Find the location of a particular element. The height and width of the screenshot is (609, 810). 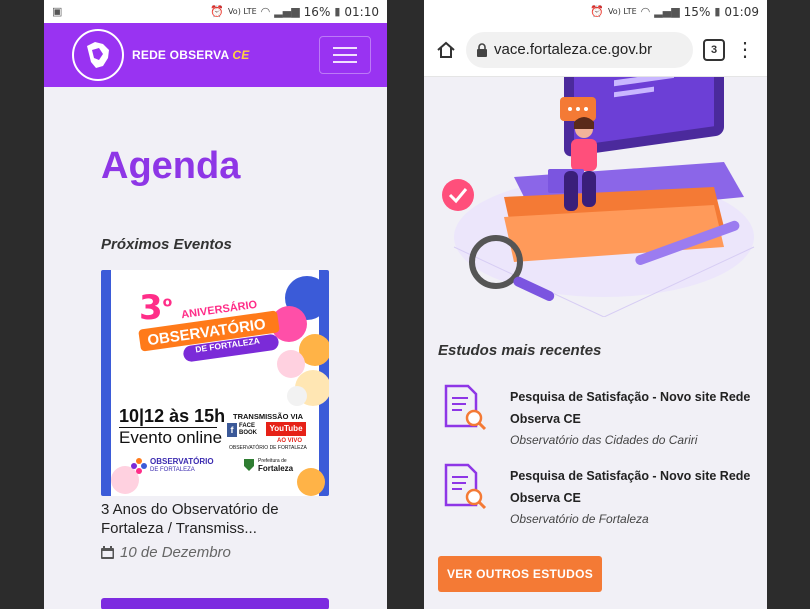

calendar-icon is located at coordinates (107, 552).